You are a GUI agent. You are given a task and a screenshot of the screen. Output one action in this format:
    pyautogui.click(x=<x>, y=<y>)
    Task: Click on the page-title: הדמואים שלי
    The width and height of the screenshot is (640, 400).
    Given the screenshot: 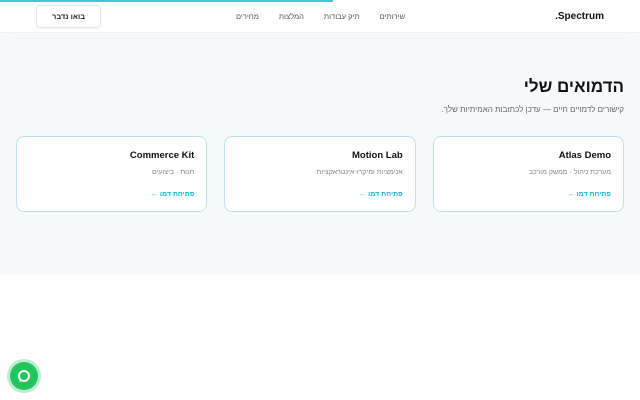 What is the action you would take?
    pyautogui.click(x=573, y=86)
    